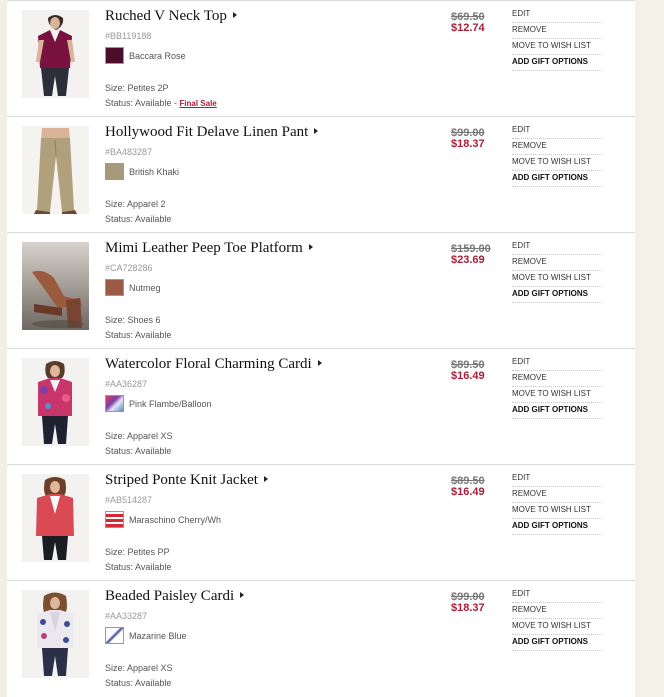 The height and width of the screenshot is (697, 664). I want to click on product-photo-shoe, so click(55, 286).